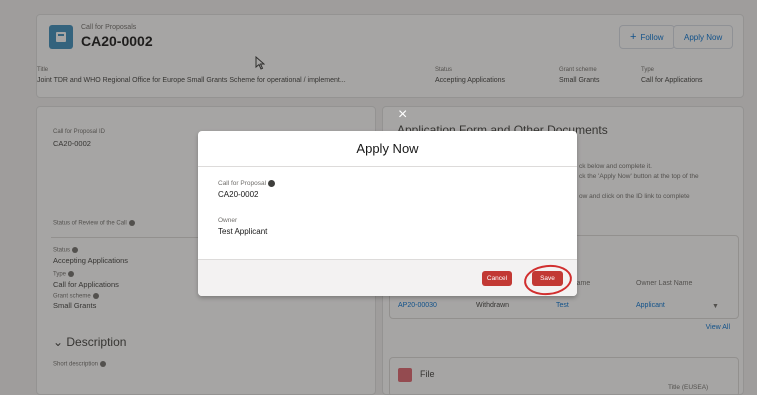  I want to click on info-icon, so click(272, 183).